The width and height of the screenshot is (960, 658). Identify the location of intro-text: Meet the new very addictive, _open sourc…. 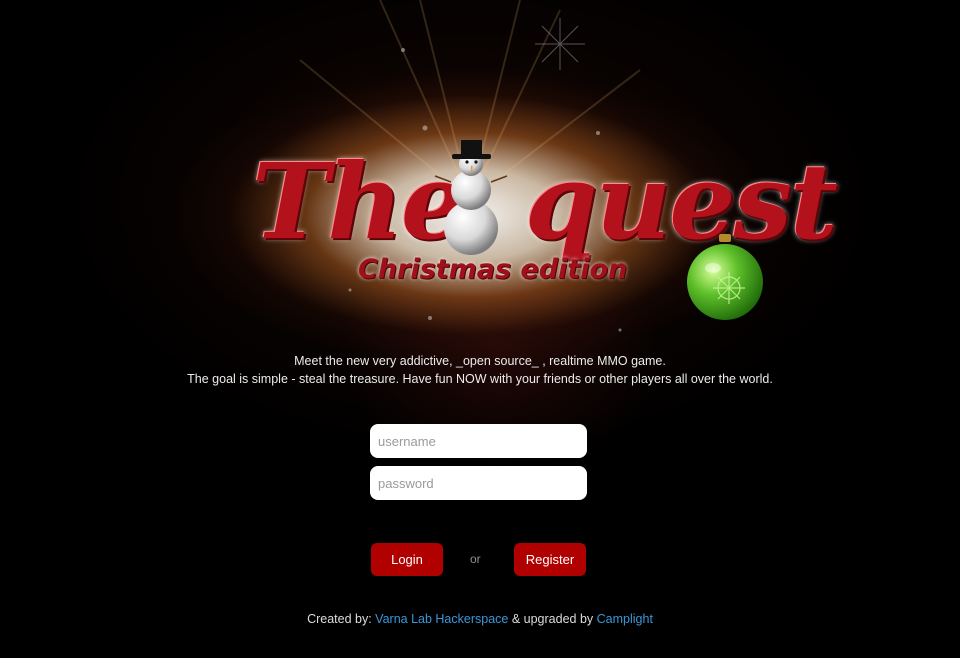
(480, 370).